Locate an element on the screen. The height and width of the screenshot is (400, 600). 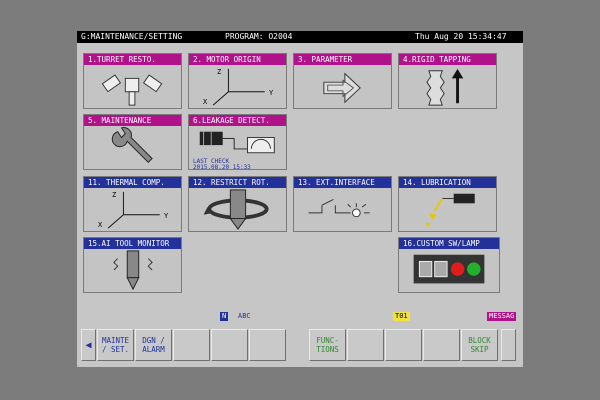
tile-label: 12. RESTRICT ROT. is located at coordinates (237, 182).